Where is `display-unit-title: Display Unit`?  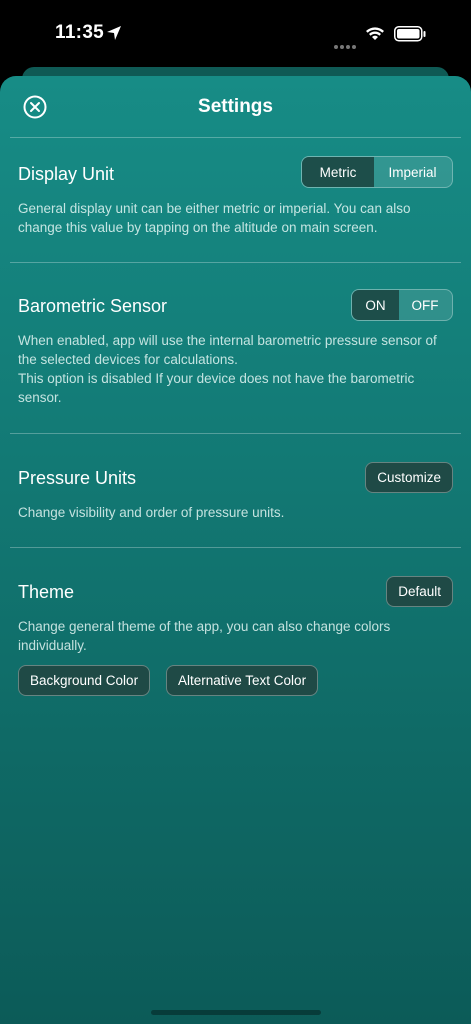 display-unit-title: Display Unit is located at coordinates (66, 174).